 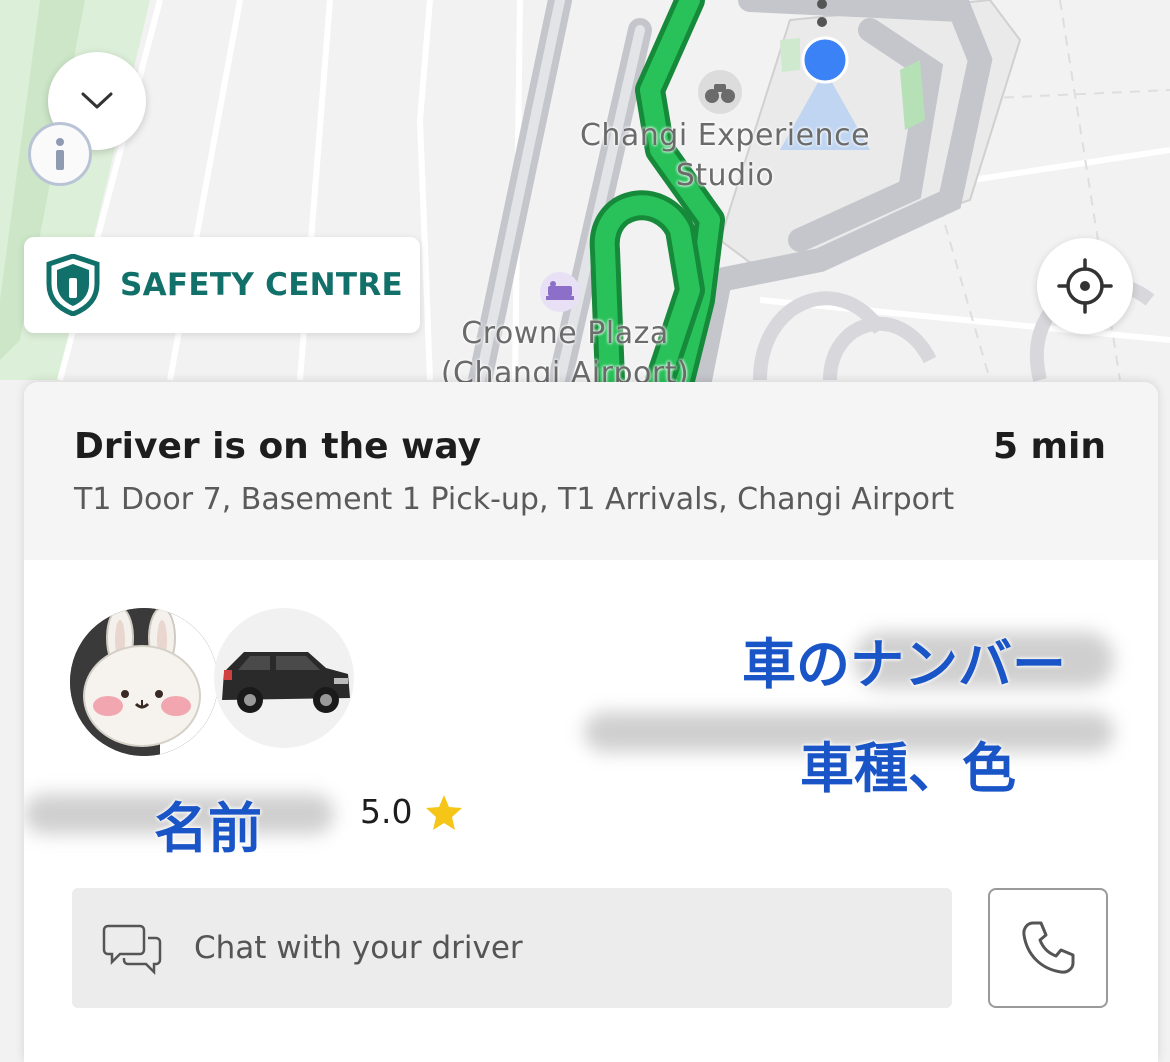 I want to click on poi-crowne-plaza: Crowne Plaza (Changi Airport), so click(x=565, y=348).